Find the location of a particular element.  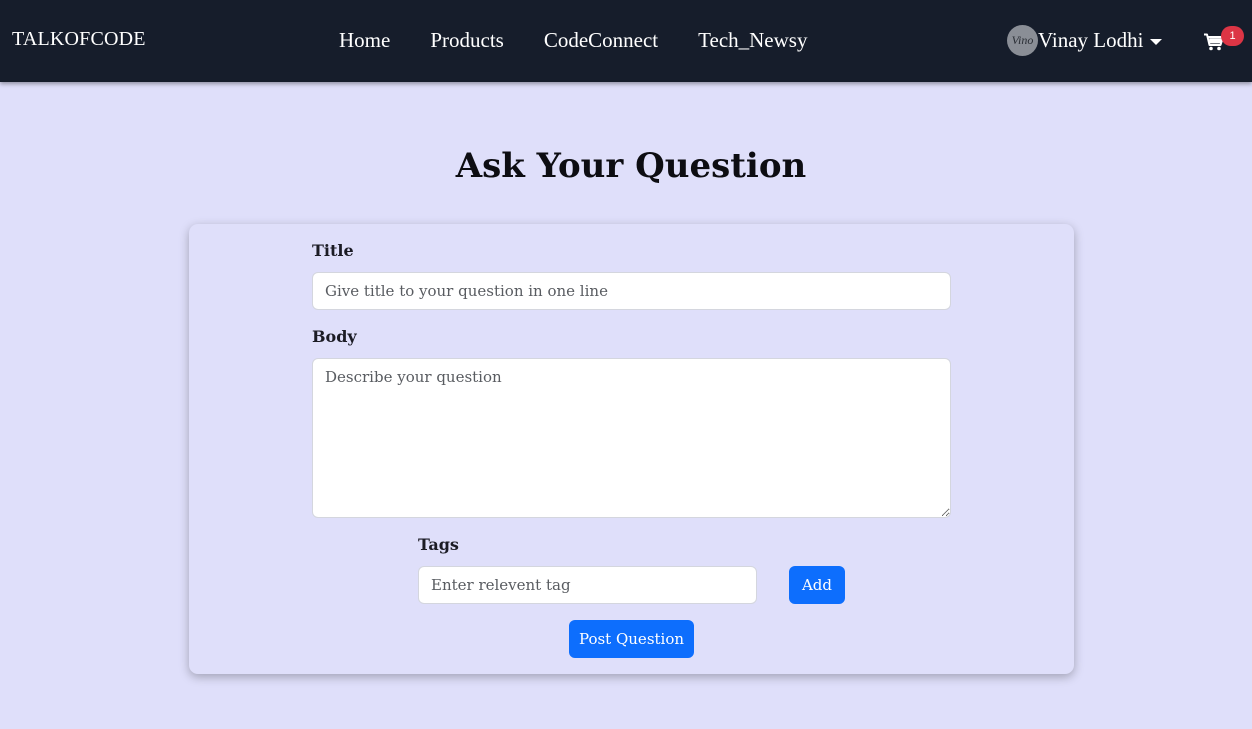

nav-links: Home Products CodeConnect Tech_Newsy is located at coordinates (573, 40).